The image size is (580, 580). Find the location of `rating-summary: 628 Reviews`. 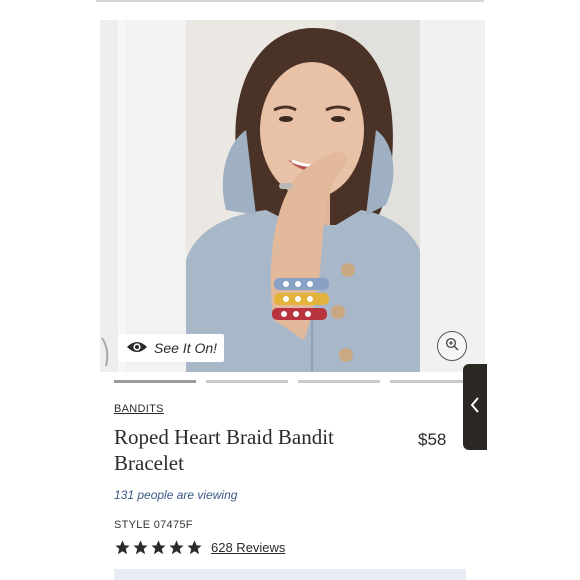

rating-summary: 628 Reviews is located at coordinates (199, 547).